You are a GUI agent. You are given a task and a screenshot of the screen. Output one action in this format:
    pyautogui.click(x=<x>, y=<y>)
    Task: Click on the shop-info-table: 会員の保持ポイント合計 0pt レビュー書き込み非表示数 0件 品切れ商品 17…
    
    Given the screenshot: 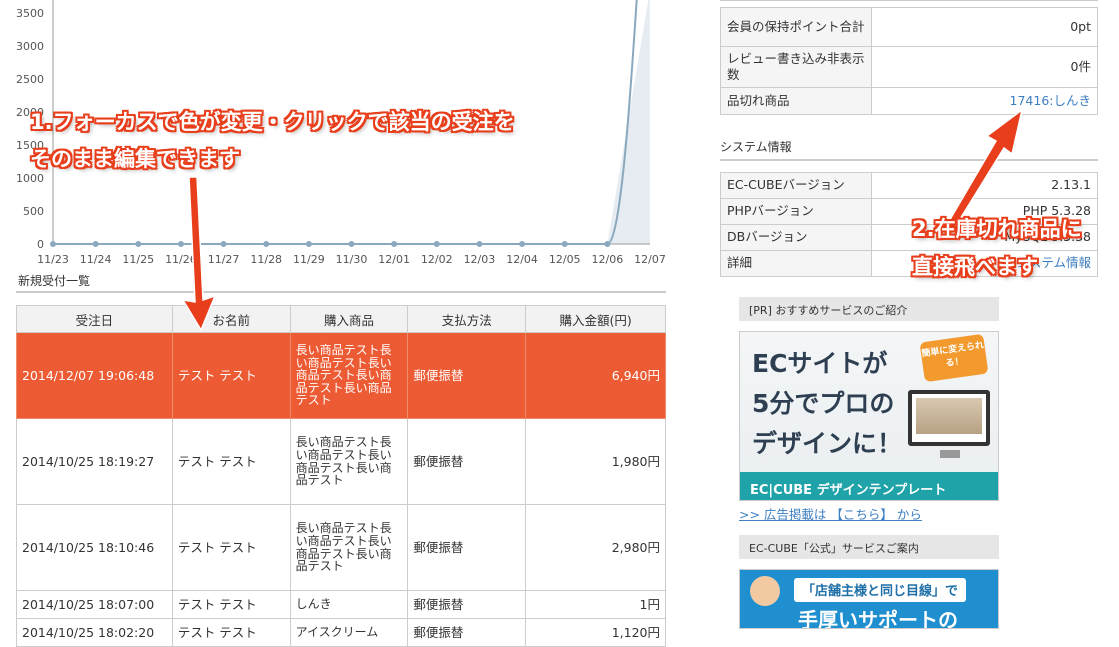 What is the action you would take?
    pyautogui.click(x=909, y=61)
    